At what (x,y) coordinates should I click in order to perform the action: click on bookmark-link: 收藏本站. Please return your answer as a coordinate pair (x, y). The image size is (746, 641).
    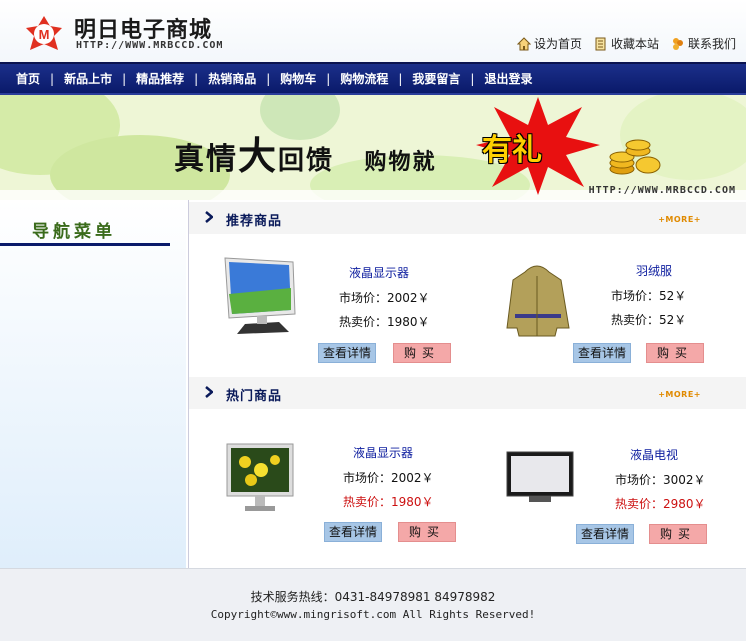
    Looking at the image, I should click on (626, 43).